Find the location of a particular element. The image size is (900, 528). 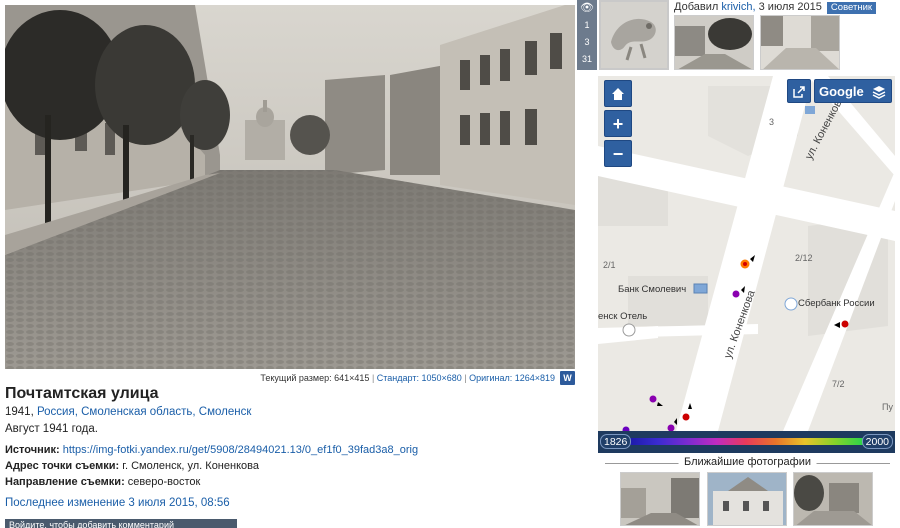

poi-label: Сбербанк России is located at coordinates (836, 303).